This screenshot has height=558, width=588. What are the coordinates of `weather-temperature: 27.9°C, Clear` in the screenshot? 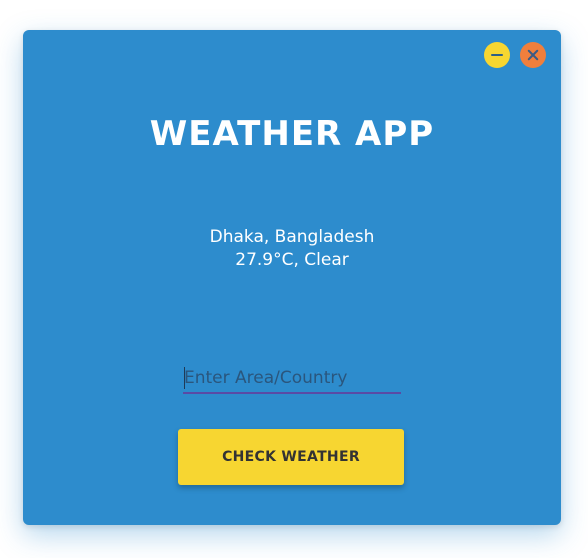 It's located at (292, 260).